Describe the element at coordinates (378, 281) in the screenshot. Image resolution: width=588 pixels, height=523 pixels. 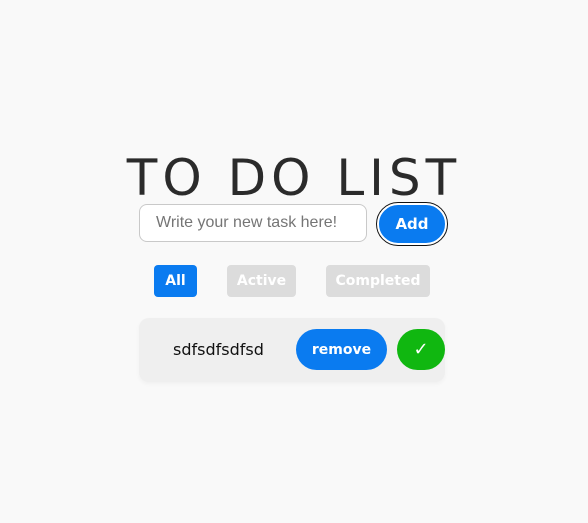
I see `filter-completed-button: Completed` at that location.